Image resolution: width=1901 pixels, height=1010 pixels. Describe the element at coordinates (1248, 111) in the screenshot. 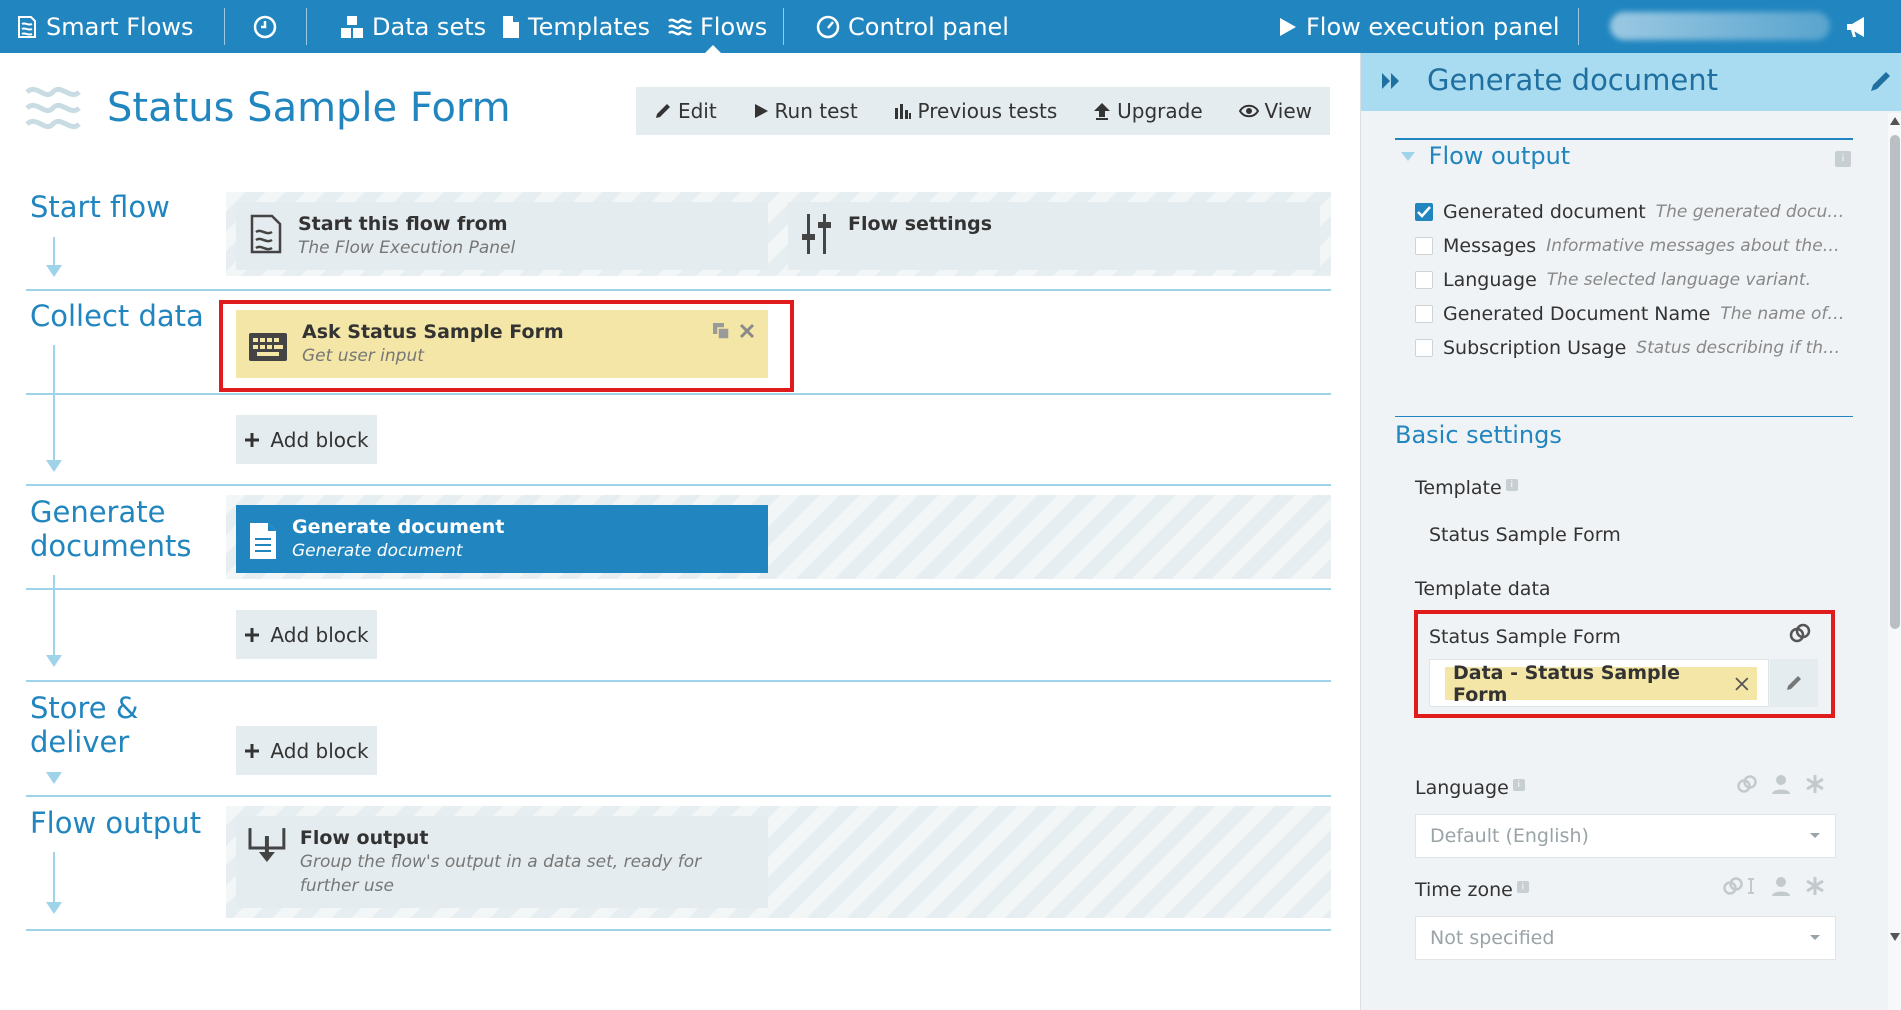

I see `eye-icon` at that location.